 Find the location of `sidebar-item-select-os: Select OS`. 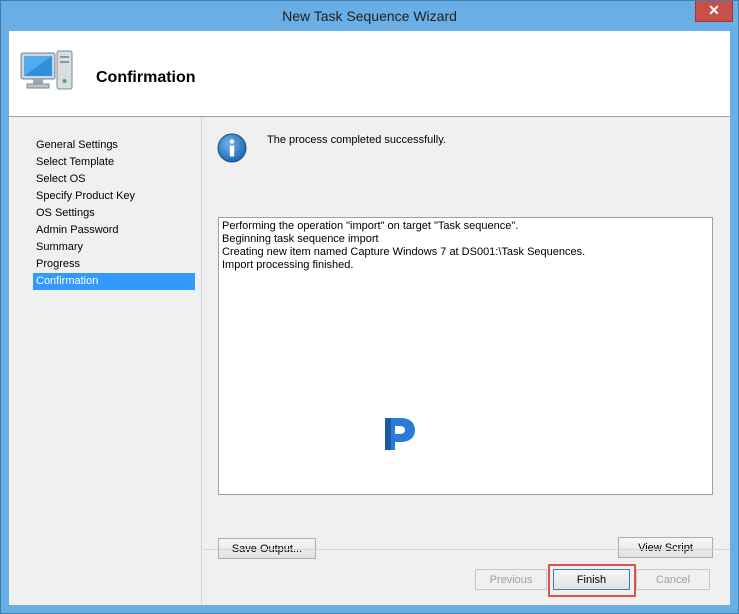

sidebar-item-select-os: Select OS is located at coordinates (114, 179).